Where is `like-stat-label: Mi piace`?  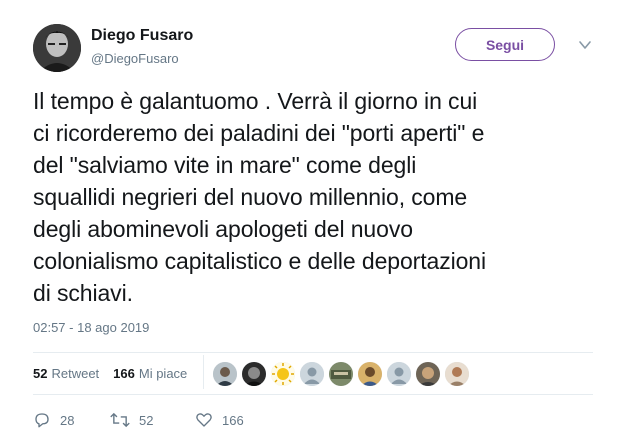 like-stat-label: Mi piace is located at coordinates (163, 373).